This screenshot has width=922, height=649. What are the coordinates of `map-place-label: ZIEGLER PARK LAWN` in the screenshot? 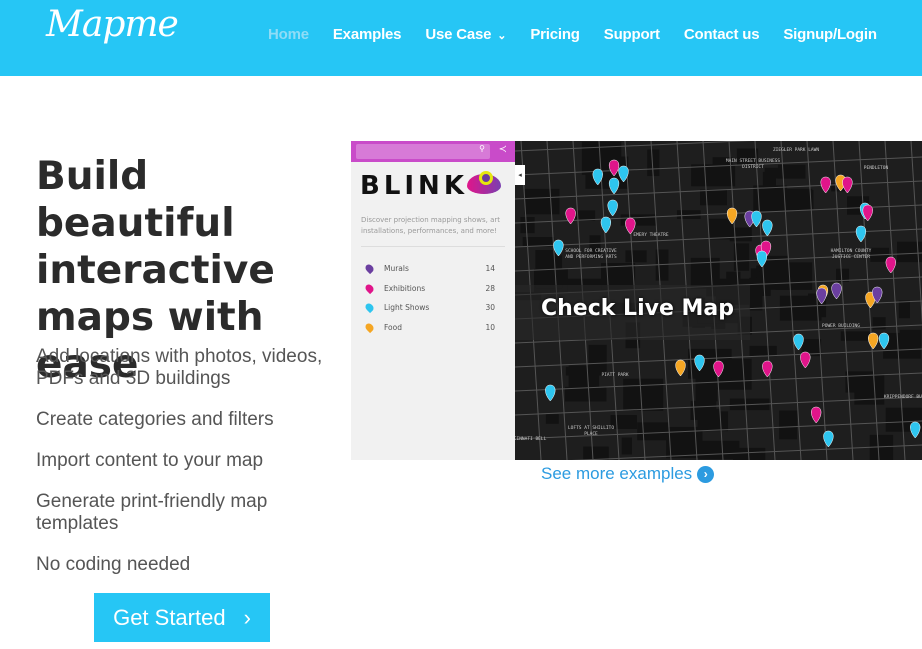 It's located at (796, 150).